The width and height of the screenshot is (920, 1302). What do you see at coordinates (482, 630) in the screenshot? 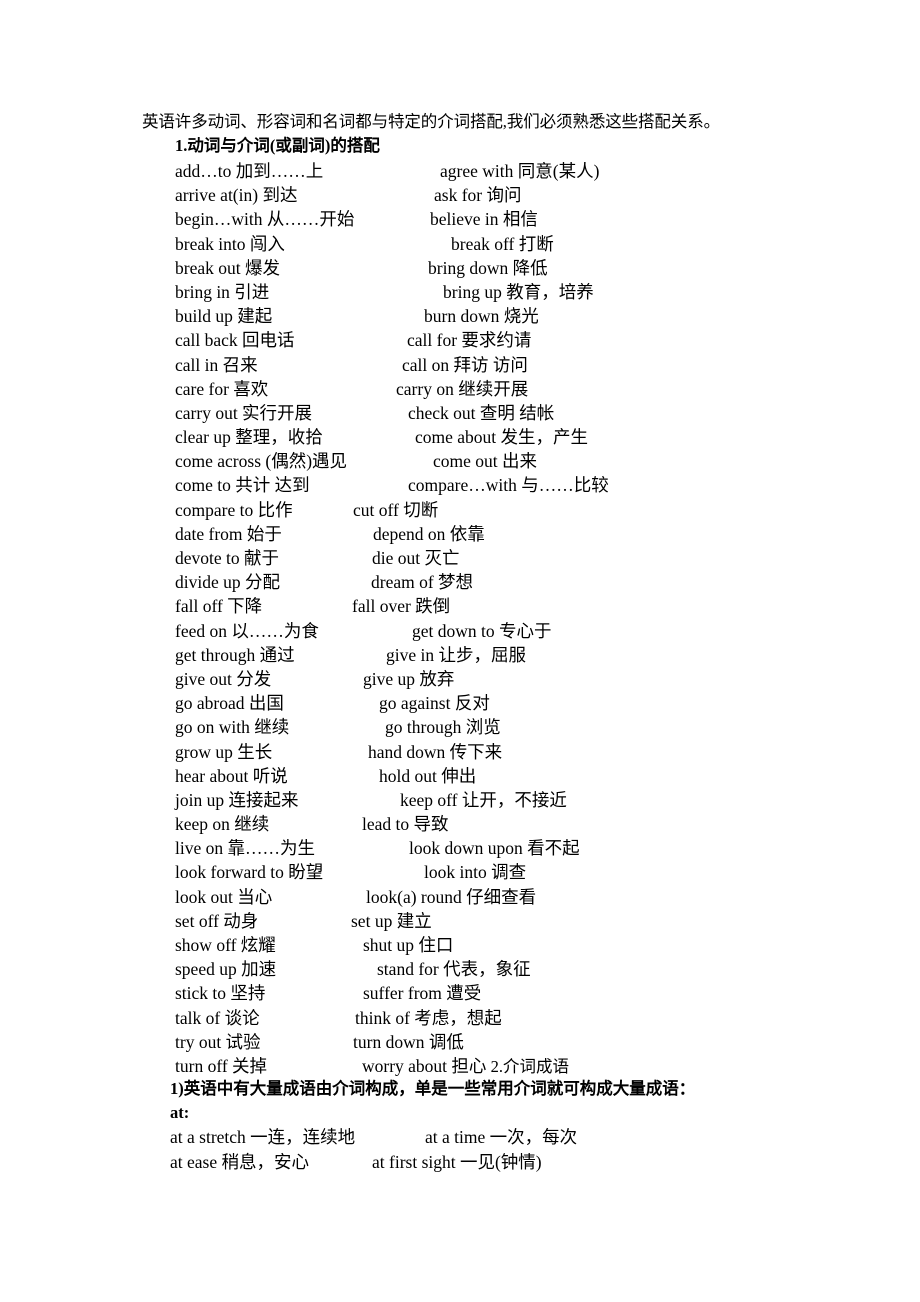
I see `collocation-entry-right: get down to 专心于` at bounding box center [482, 630].